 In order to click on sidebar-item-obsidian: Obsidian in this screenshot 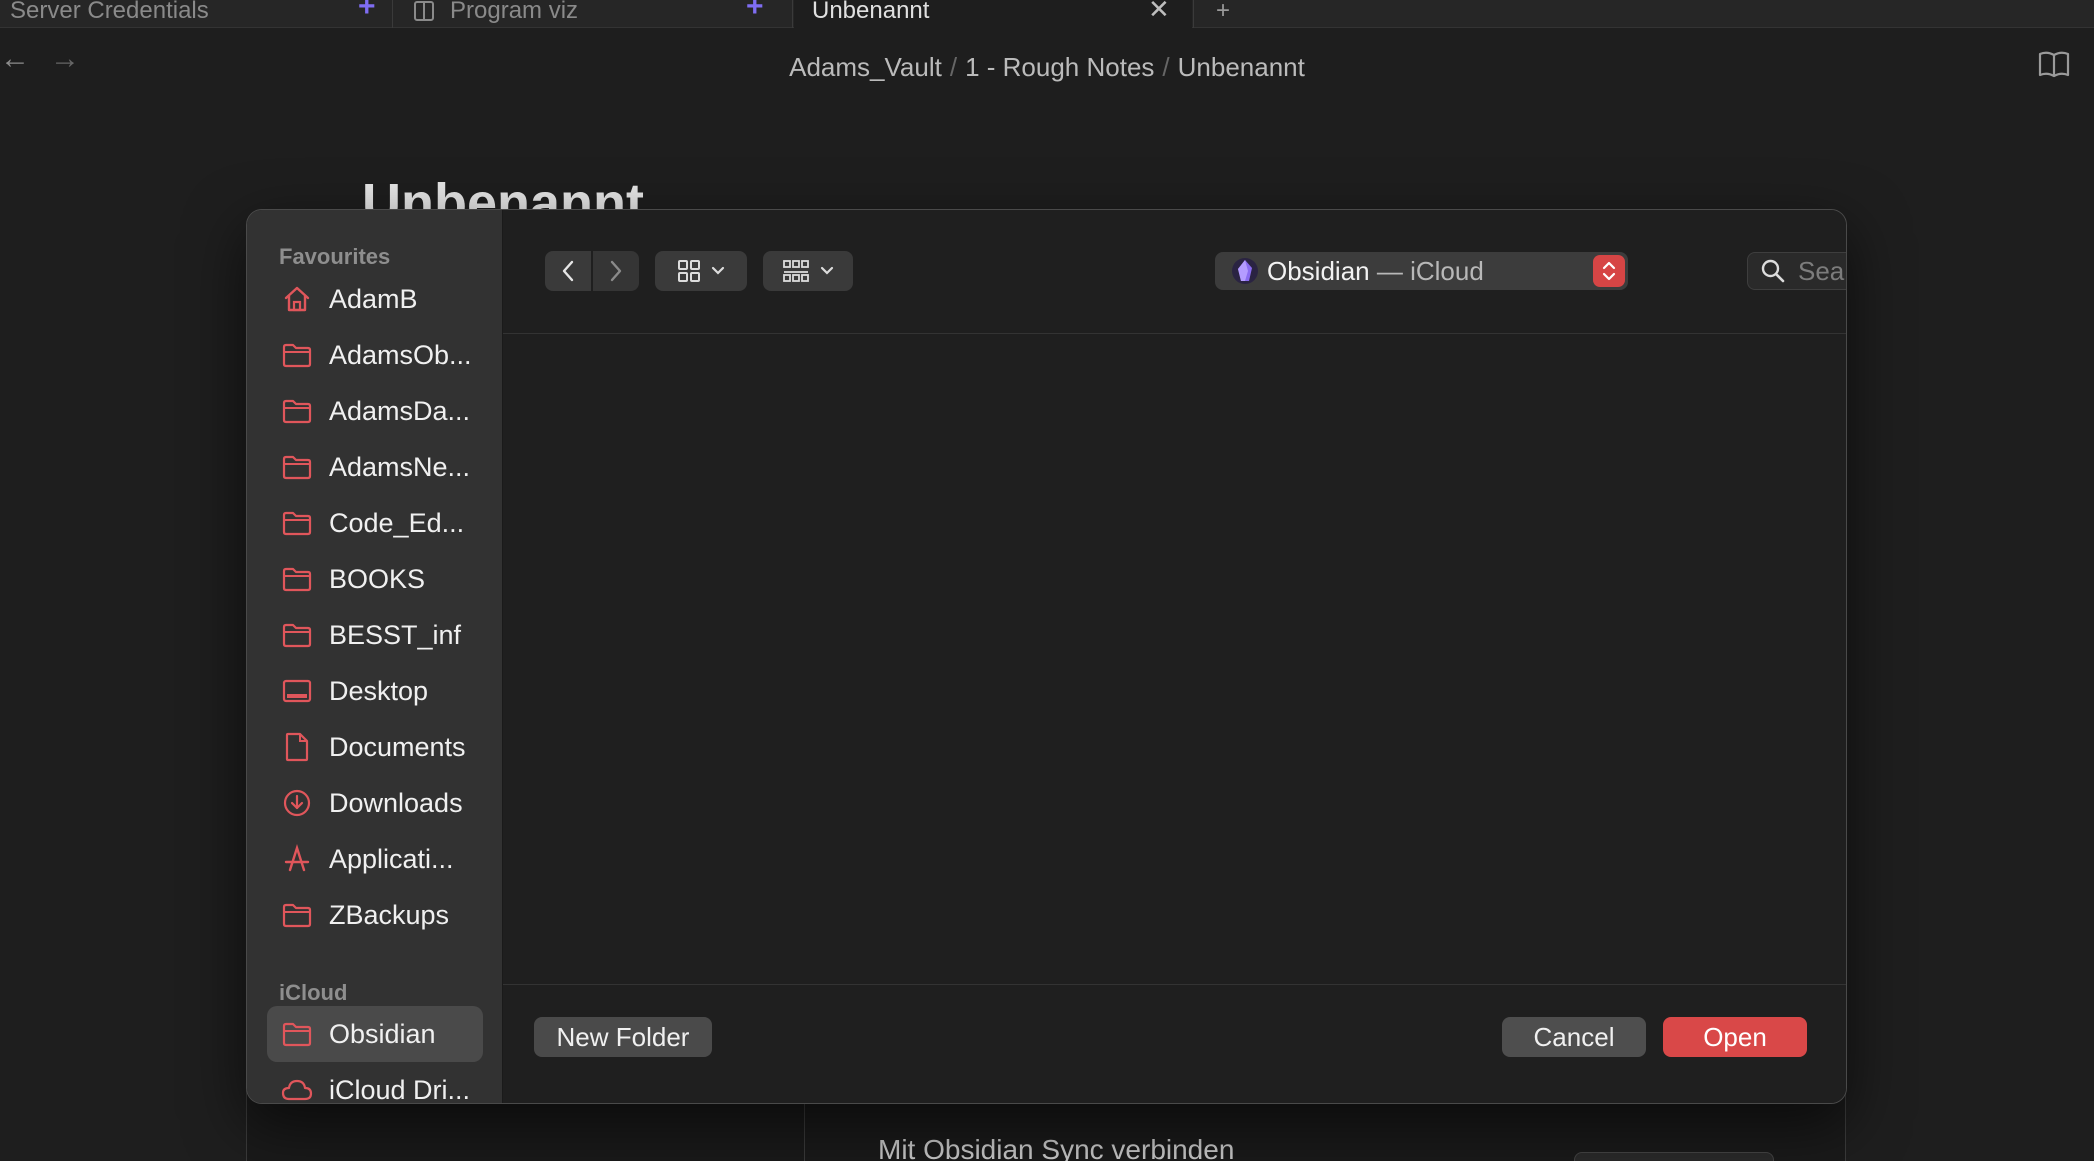, I will do `click(375, 1034)`.